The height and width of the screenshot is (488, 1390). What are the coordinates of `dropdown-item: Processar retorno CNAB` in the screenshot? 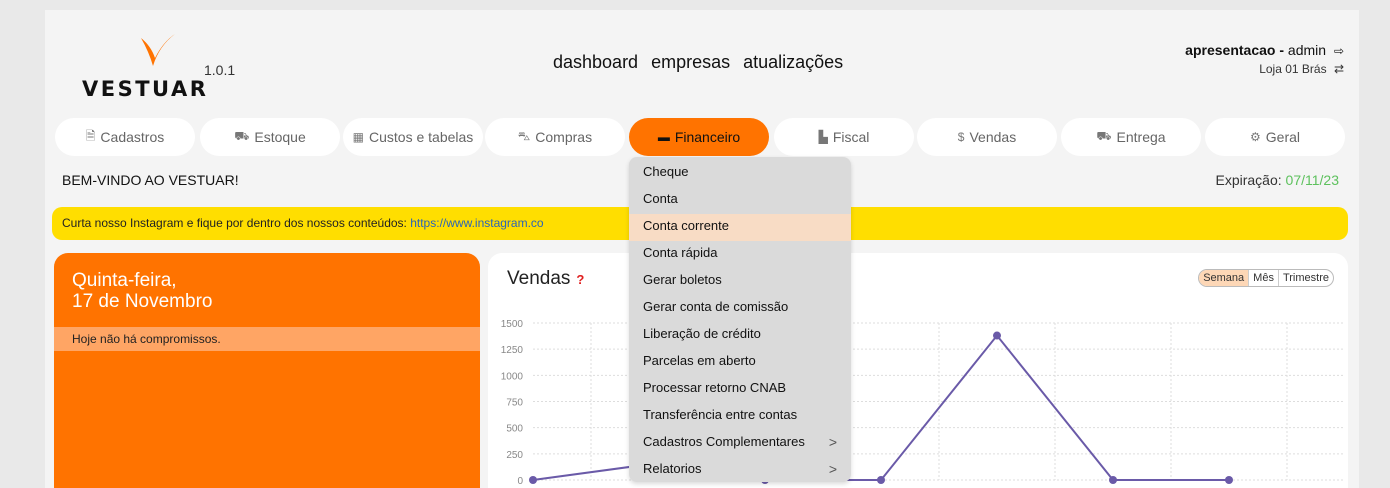 It's located at (740, 389).